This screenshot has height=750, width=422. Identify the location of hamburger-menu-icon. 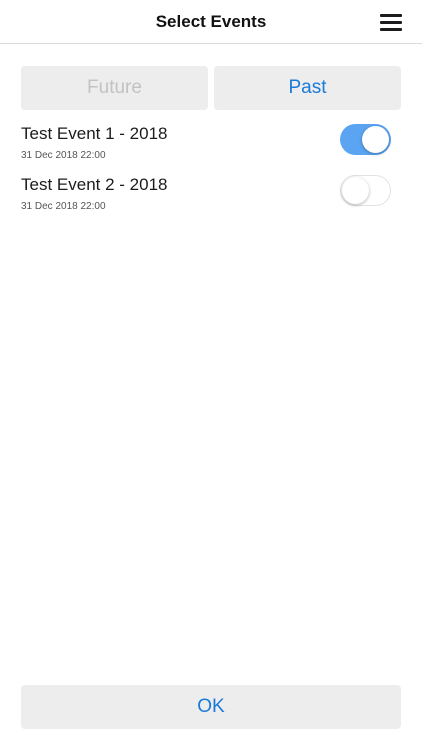
(391, 22).